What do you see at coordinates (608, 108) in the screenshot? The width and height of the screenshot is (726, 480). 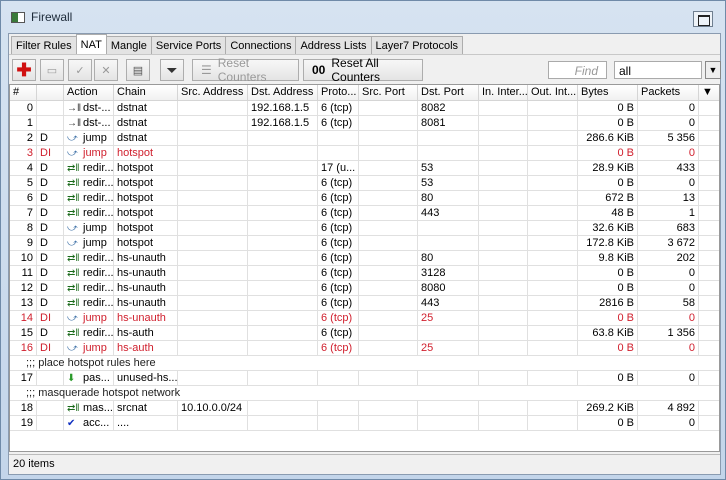 I see `cell-bytes: 0 B` at bounding box center [608, 108].